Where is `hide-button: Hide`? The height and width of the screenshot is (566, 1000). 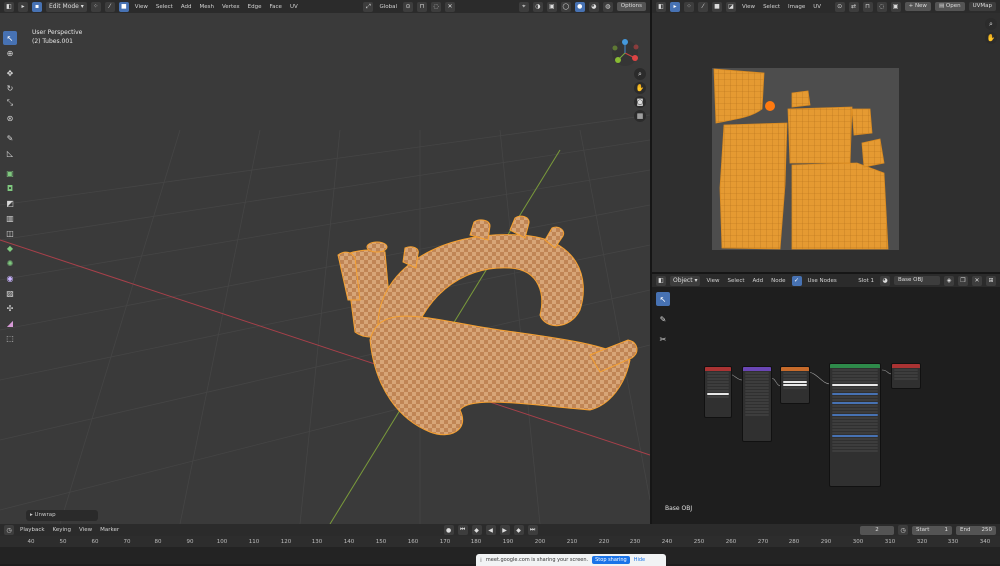
hide-button: Hide is located at coordinates (639, 560).